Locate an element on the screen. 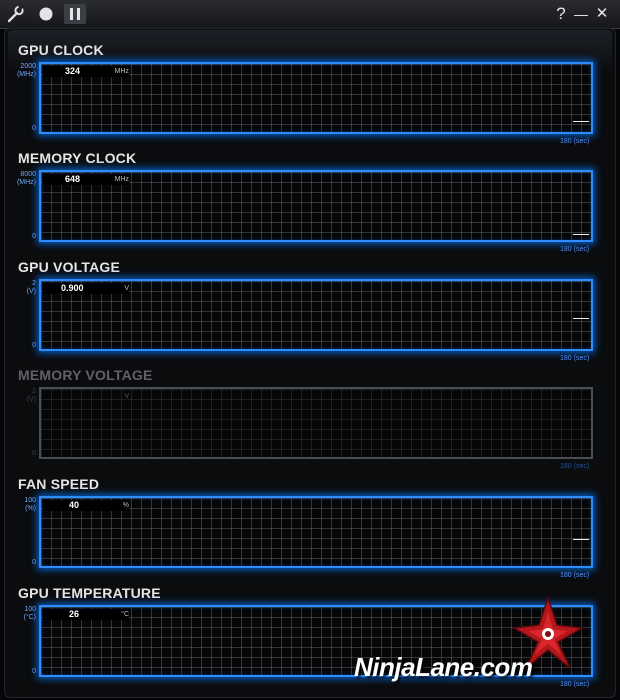  monitor-graph: V is located at coordinates (316, 423).